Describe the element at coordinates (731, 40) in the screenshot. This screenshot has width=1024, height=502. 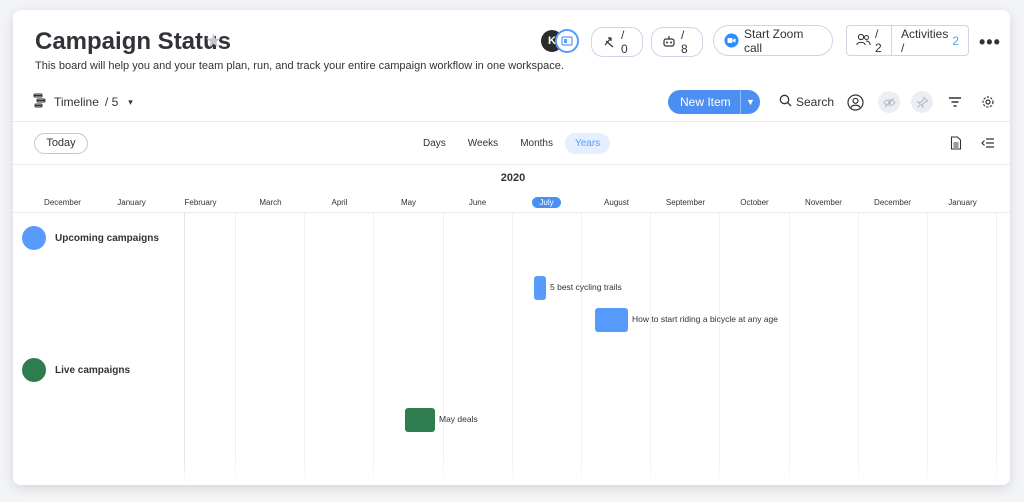
I see `zoom-icon` at that location.